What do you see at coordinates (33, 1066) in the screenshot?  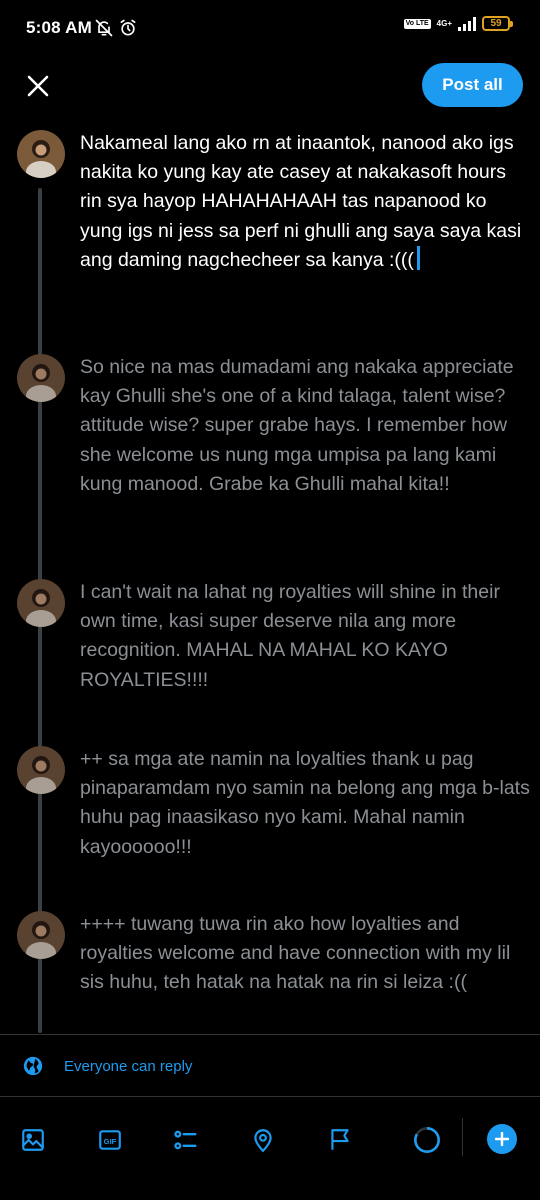 I see `globe-icon` at bounding box center [33, 1066].